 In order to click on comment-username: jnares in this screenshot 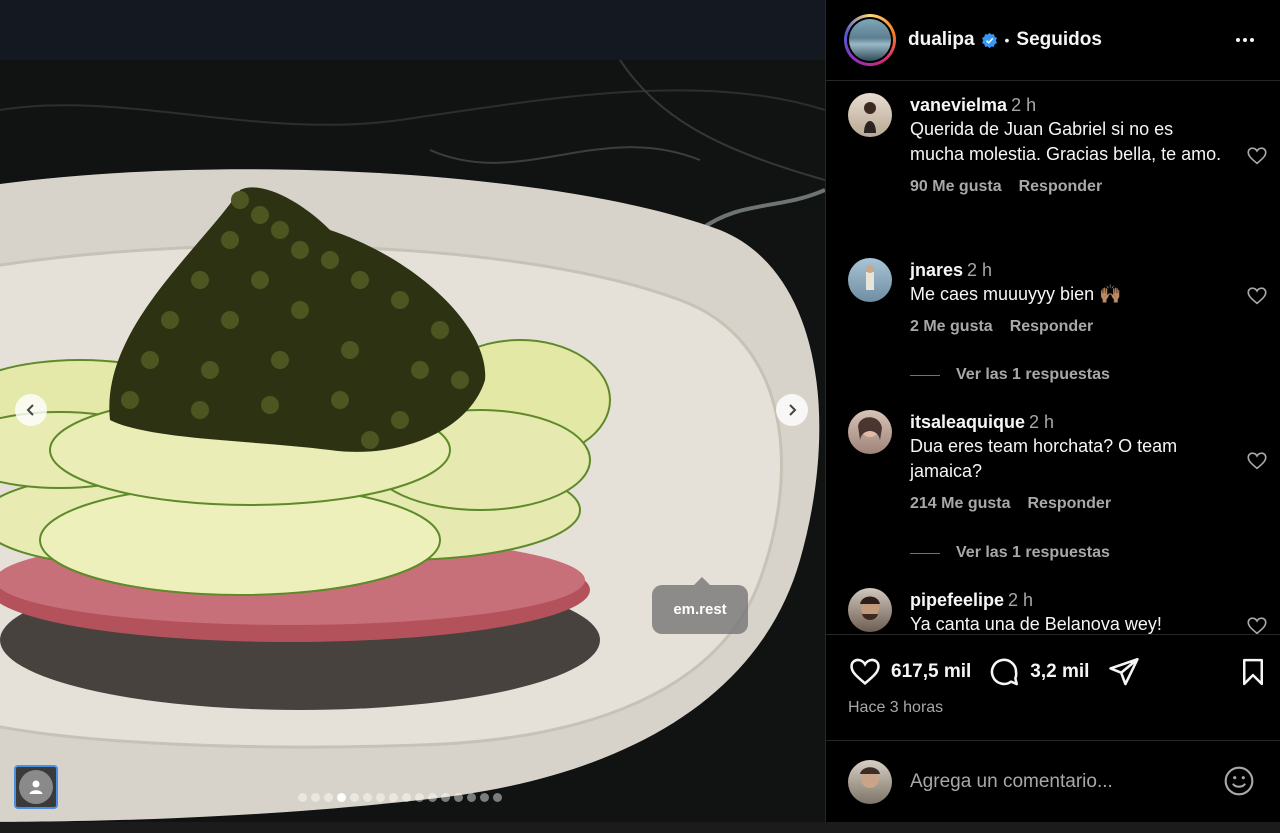, I will do `click(936, 270)`.